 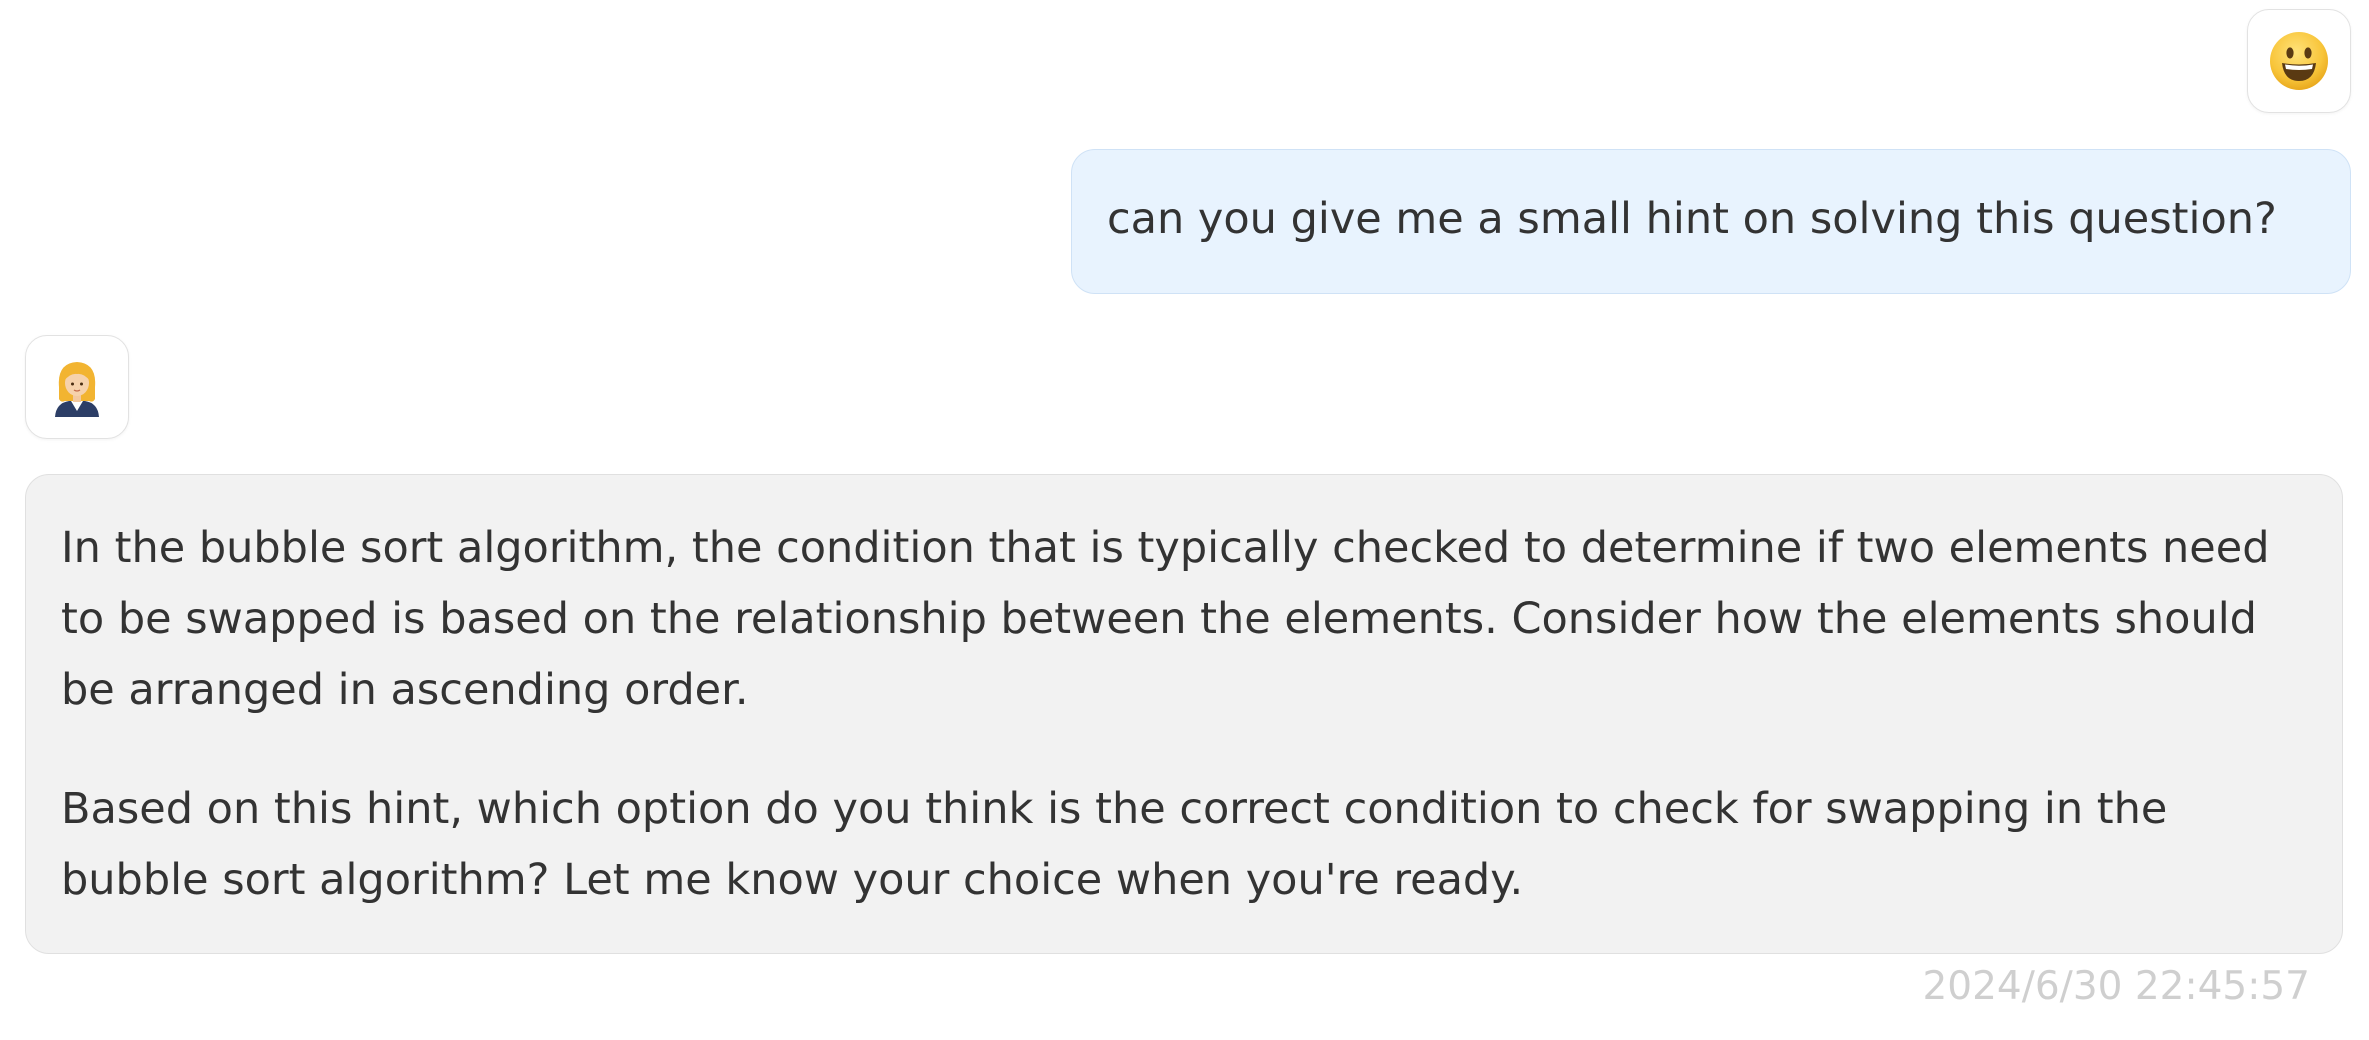 I want to click on assistant-avatar, so click(x=77, y=387).